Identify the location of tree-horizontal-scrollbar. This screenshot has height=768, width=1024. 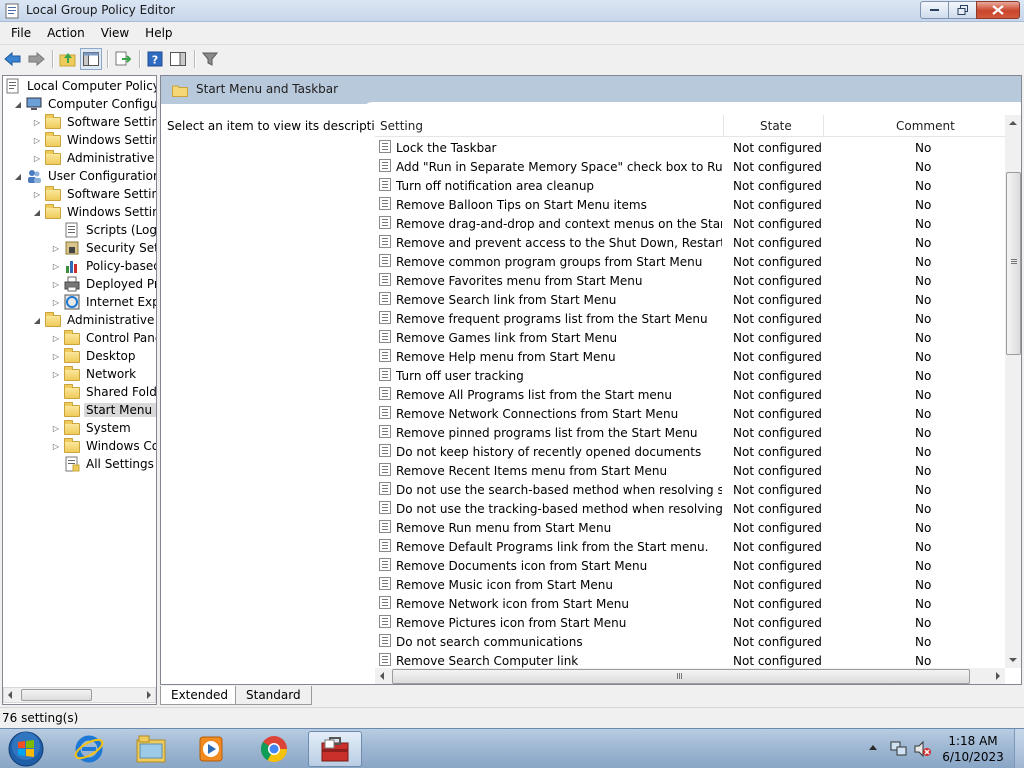
(79, 695).